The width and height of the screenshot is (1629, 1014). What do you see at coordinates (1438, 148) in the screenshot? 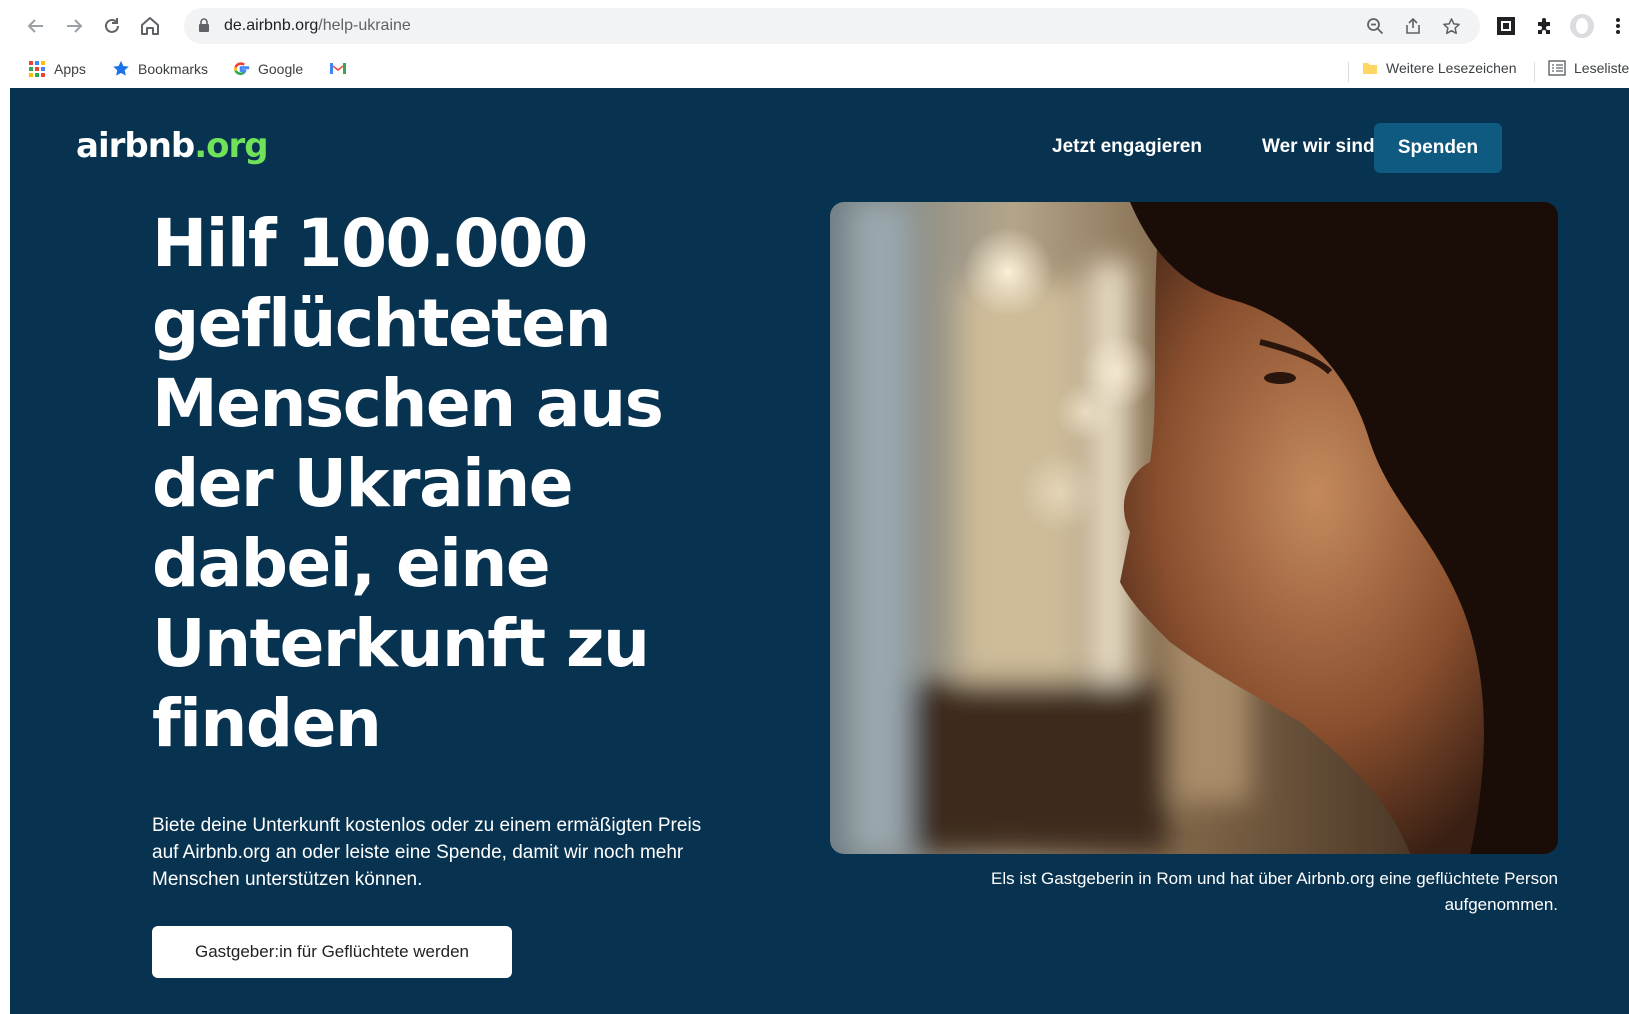
I see `donate-button: Spenden` at bounding box center [1438, 148].